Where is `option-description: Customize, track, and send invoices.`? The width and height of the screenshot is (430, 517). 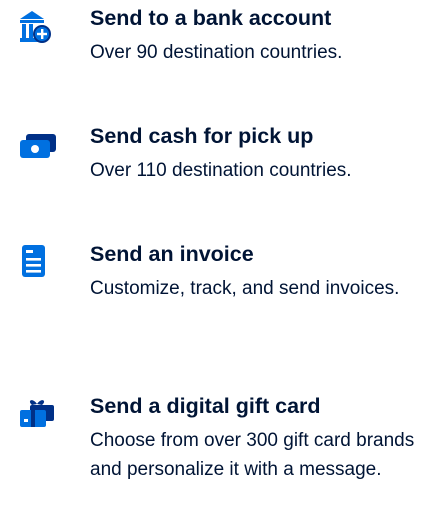 option-description: Customize, track, and send invoices. is located at coordinates (245, 288).